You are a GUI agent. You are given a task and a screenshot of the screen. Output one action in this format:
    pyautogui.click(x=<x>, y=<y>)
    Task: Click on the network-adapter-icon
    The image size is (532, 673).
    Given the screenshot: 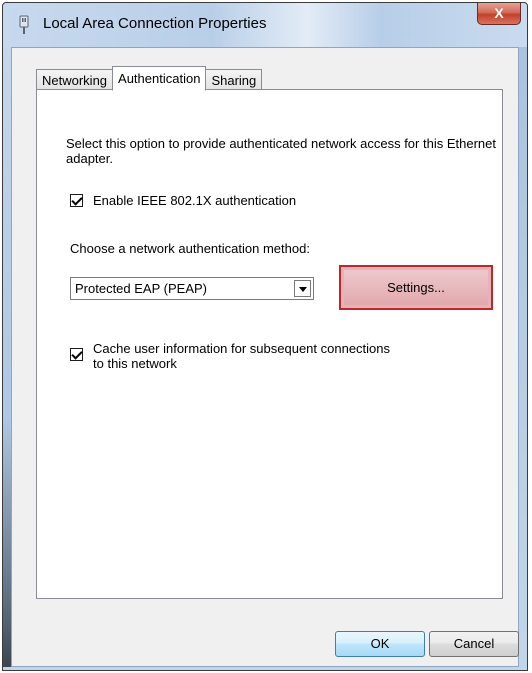 What is the action you would take?
    pyautogui.click(x=24, y=24)
    